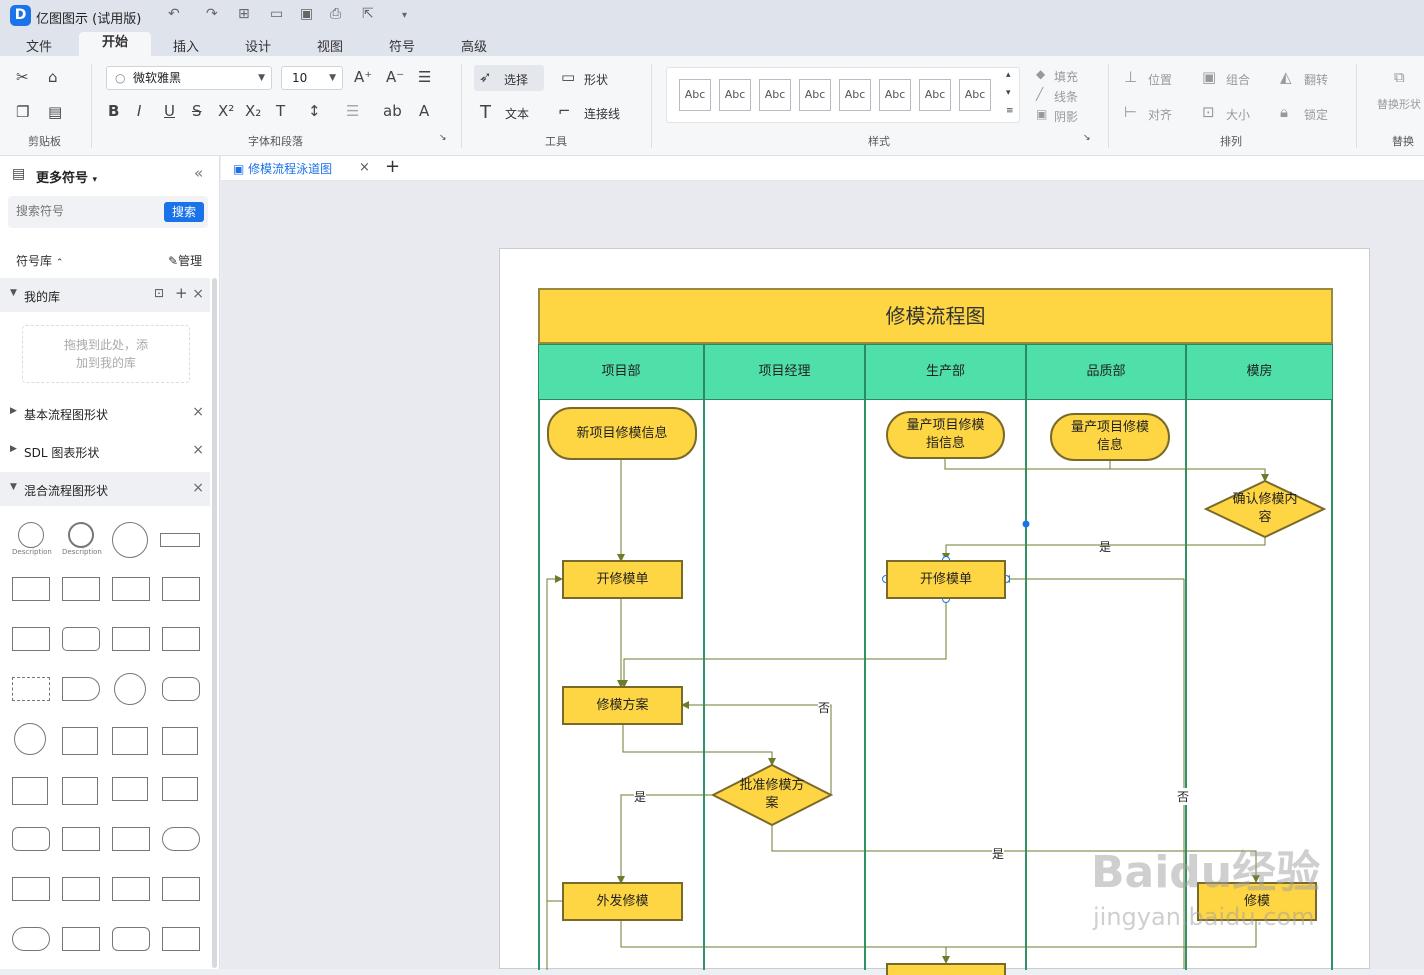 The height and width of the screenshot is (975, 1424). Describe the element at coordinates (404, 15) in the screenshot. I see `chevron-down-icon: ▾` at that location.